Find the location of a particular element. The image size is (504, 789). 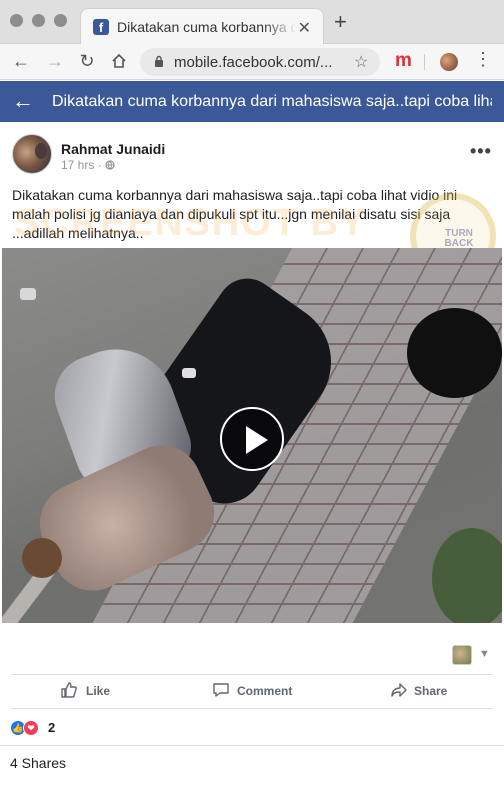

love-reaction-icon: ❤ is located at coordinates (31, 728).